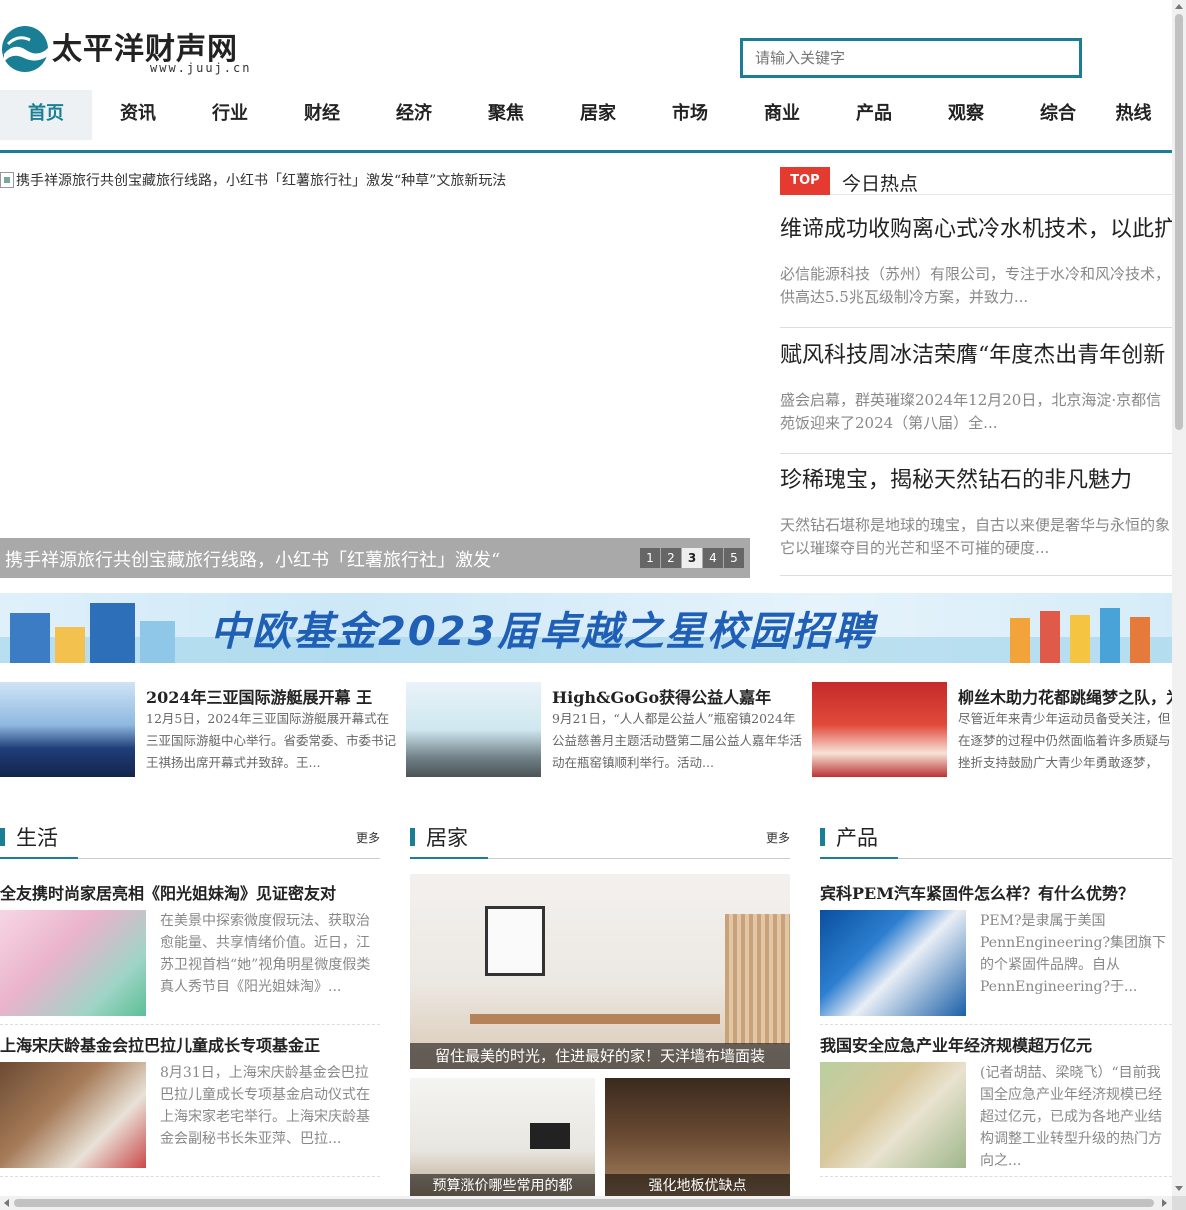  I want to click on vertical-scrollbar, so click(1179, 598).